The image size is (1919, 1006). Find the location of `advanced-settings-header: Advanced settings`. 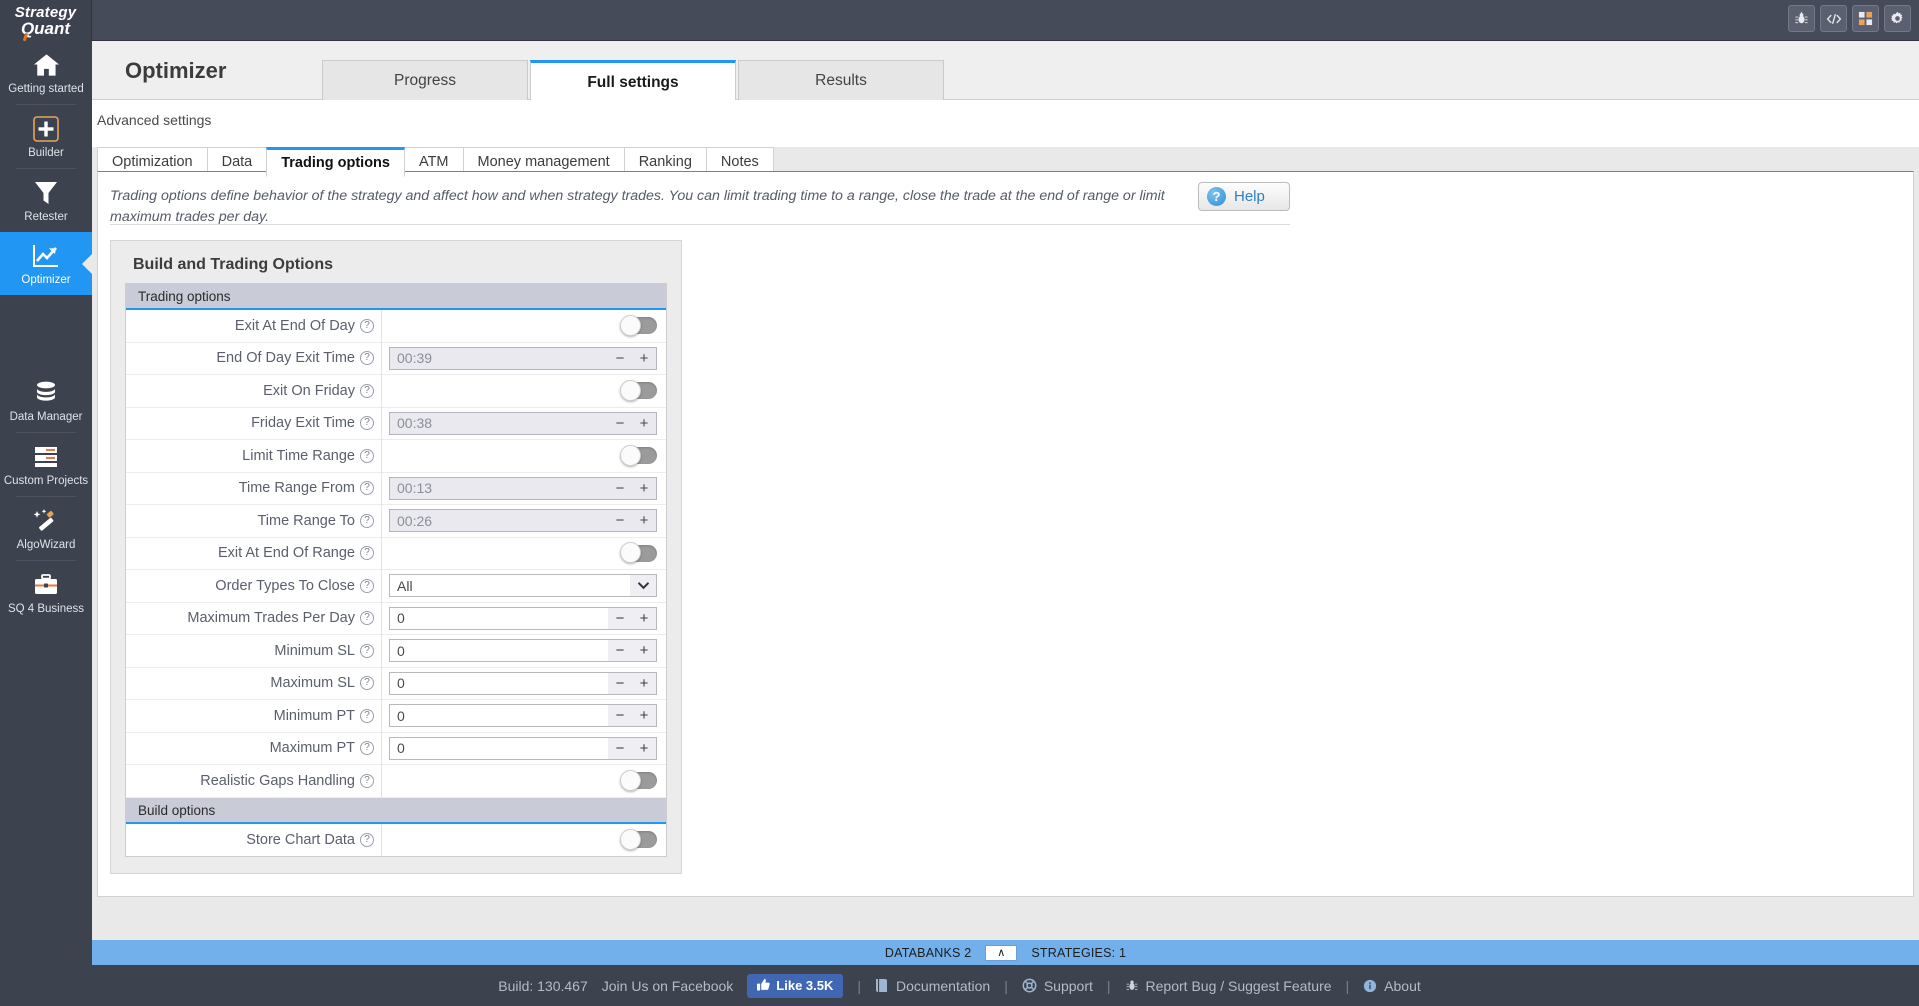

advanced-settings-header: Advanced settings is located at coordinates (1005, 123).